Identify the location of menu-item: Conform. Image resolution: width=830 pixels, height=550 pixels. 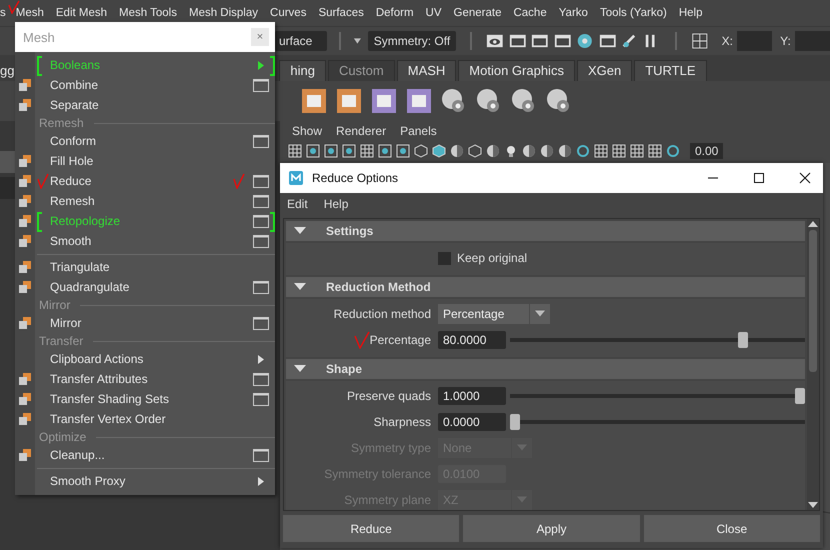
(145, 141).